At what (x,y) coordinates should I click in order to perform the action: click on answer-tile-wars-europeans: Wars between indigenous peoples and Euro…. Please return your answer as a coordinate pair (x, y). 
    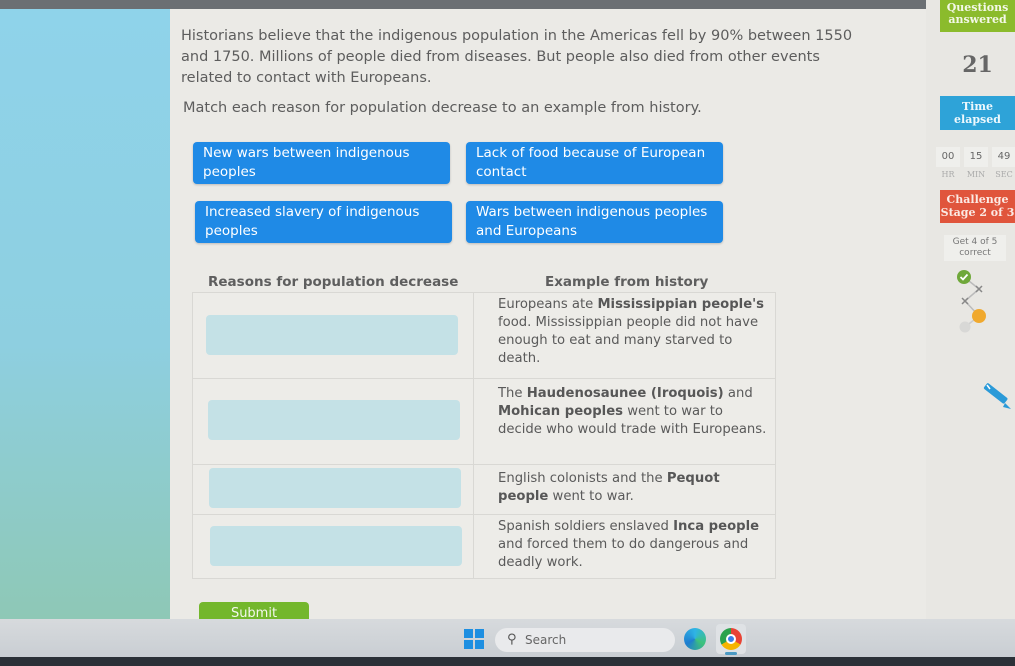
    Looking at the image, I should click on (594, 222).